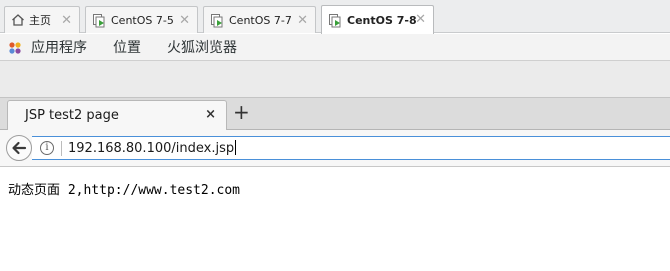 This screenshot has height=271, width=670. I want to click on navigation-bar: i 192.168.80.100/index.jsp, so click(335, 148).